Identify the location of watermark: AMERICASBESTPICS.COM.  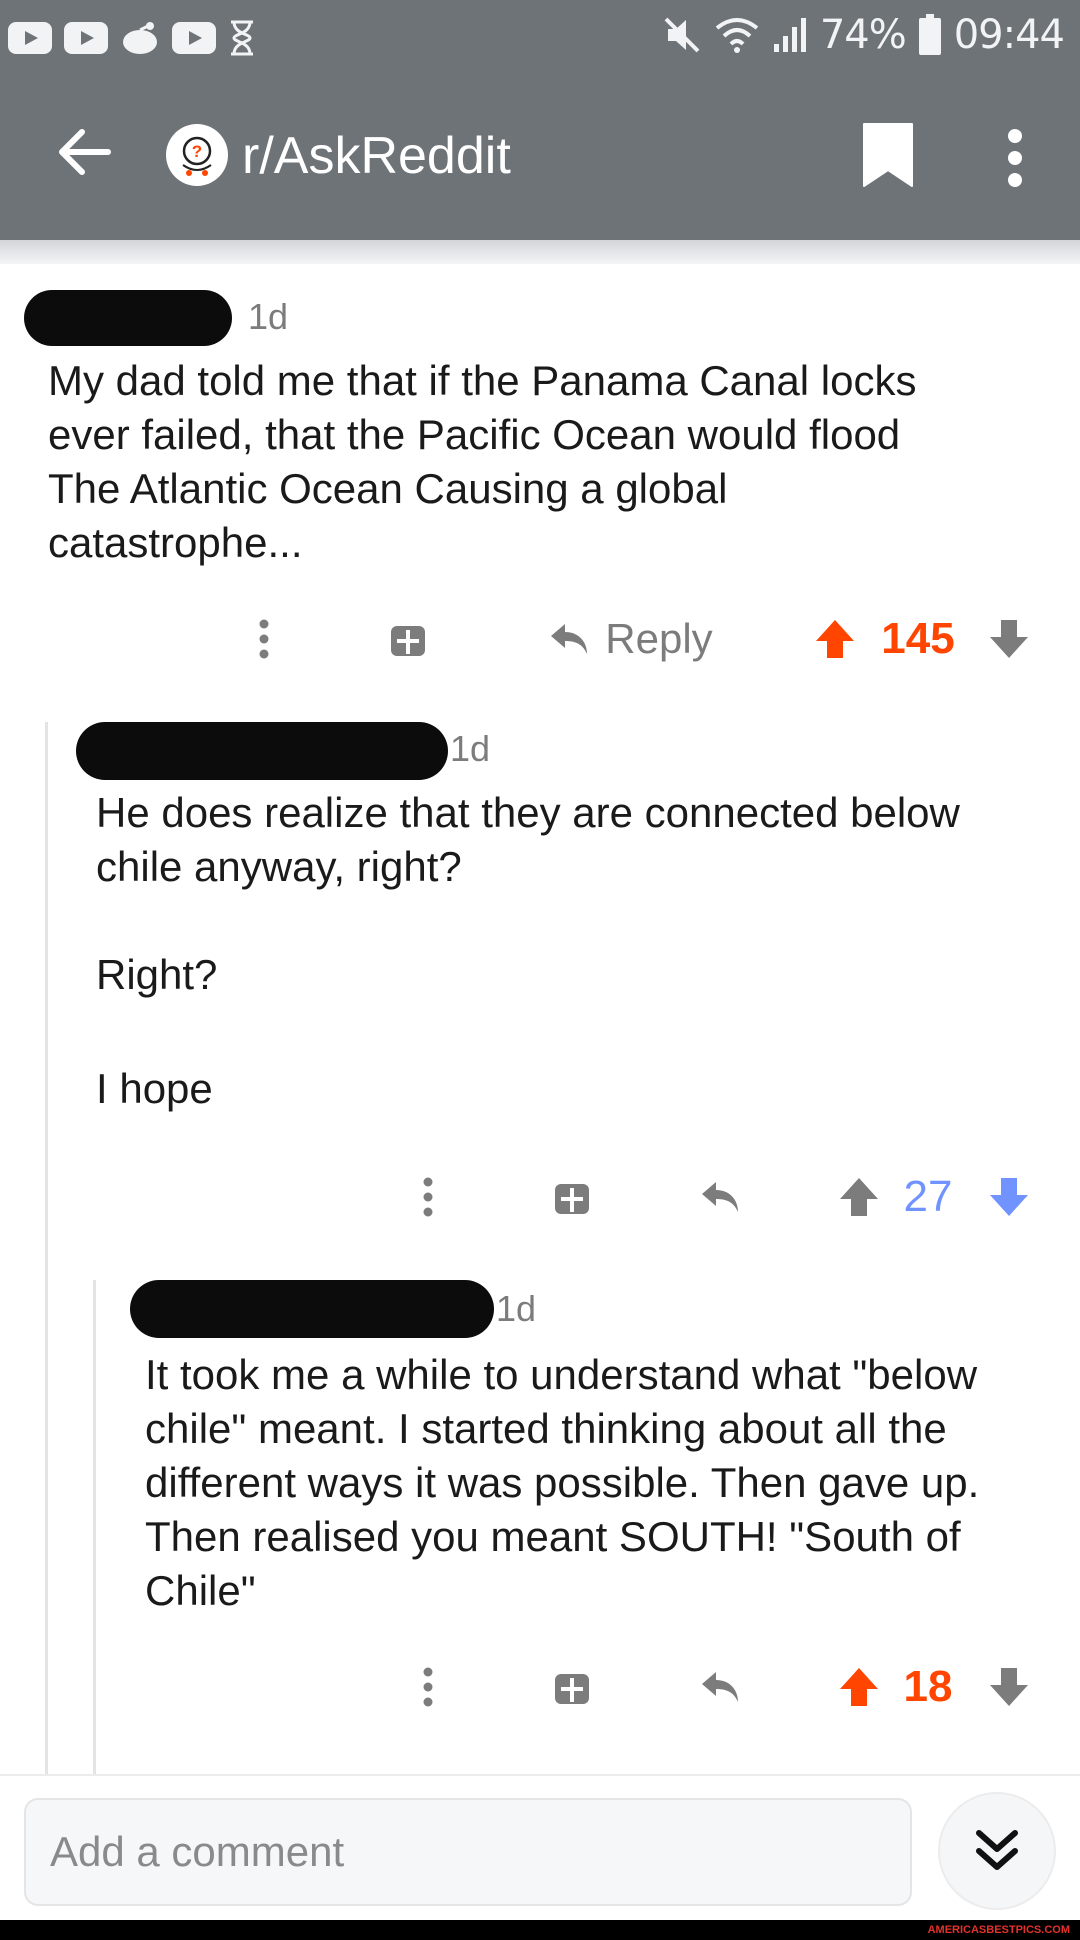
(998, 1930).